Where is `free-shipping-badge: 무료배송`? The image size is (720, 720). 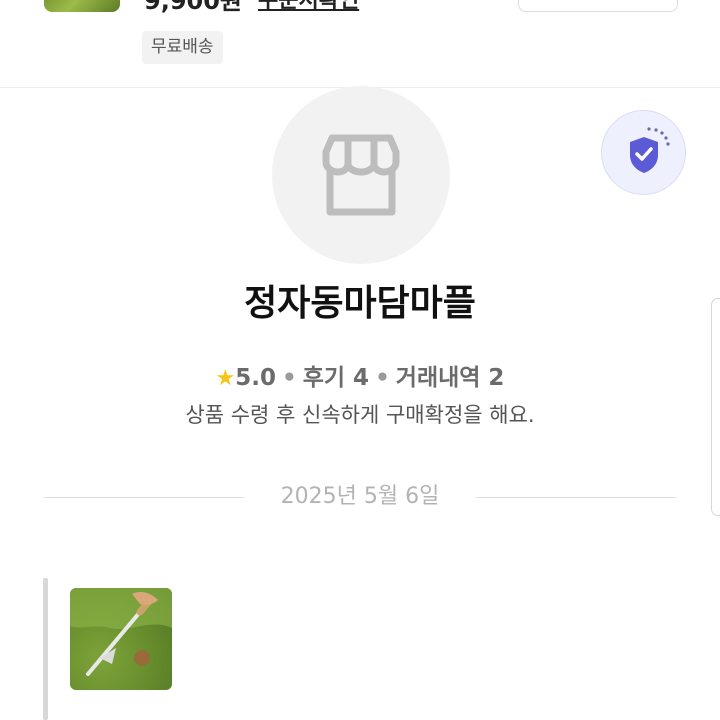 free-shipping-badge: 무료배송 is located at coordinates (182, 47).